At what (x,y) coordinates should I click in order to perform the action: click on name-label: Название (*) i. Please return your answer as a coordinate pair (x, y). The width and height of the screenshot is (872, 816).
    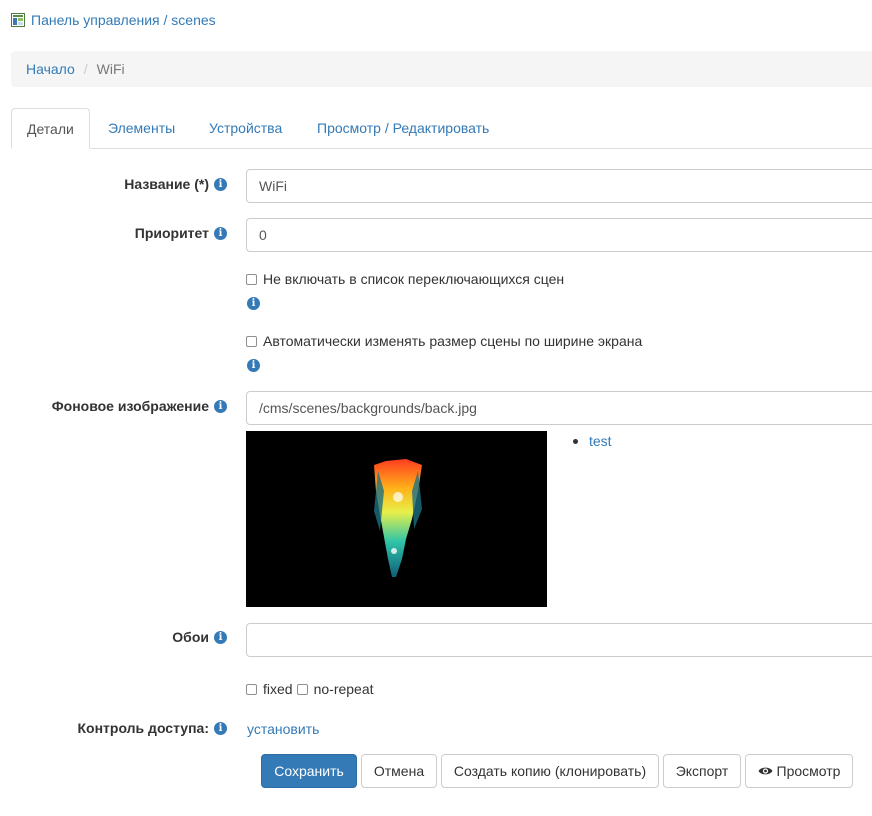
    Looking at the image, I should click on (175, 184).